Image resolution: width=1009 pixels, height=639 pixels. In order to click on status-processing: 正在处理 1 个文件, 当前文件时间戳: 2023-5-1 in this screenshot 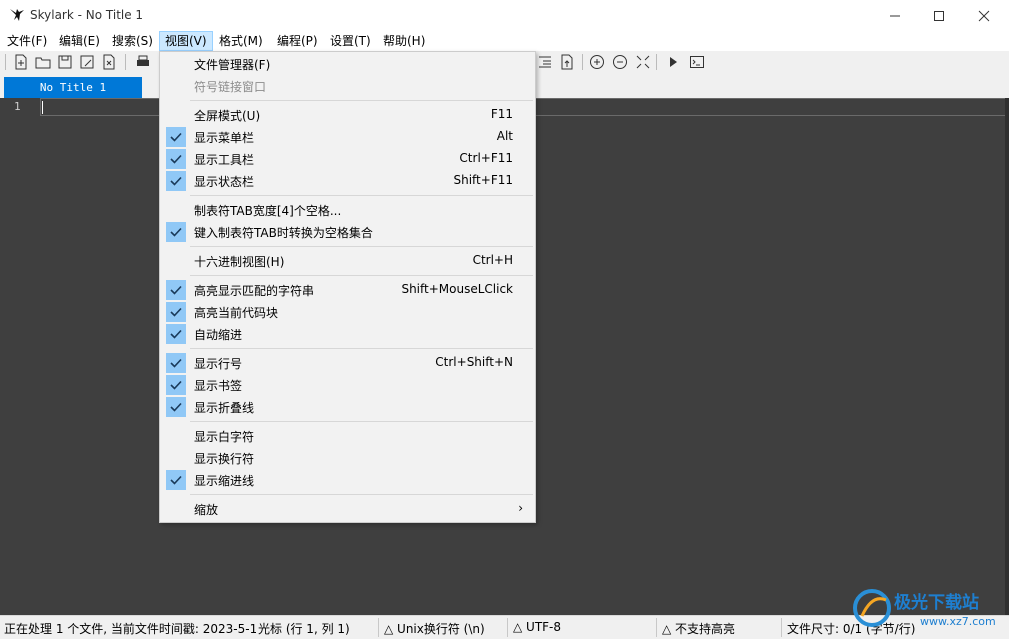, I will do `click(130, 629)`.